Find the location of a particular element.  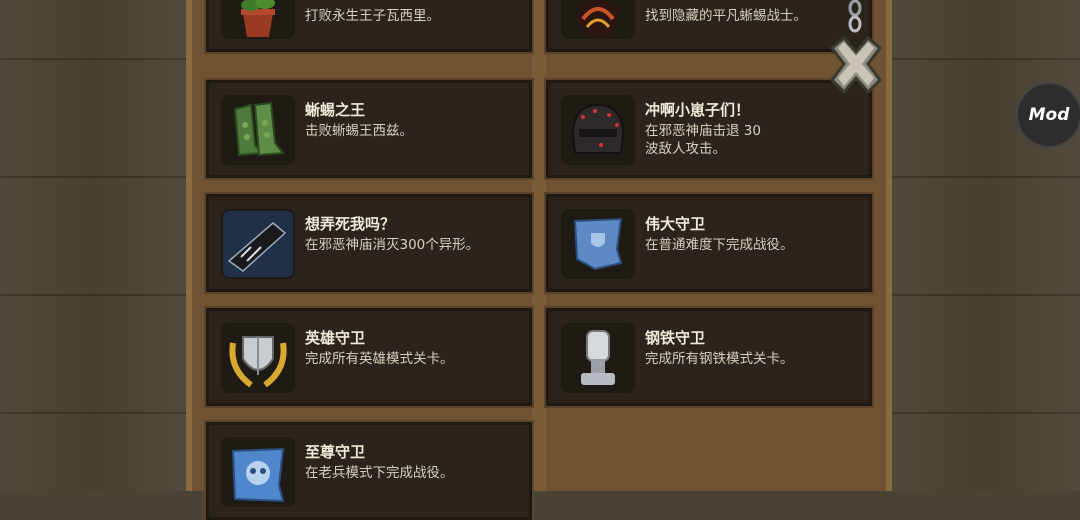

mod-button: Mod is located at coordinates (1049, 115).